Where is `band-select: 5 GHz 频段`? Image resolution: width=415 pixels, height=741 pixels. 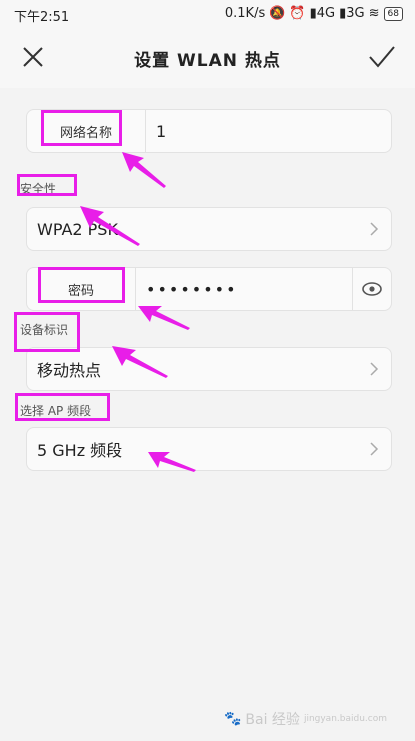 band-select: 5 GHz 频段 is located at coordinates (209, 449).